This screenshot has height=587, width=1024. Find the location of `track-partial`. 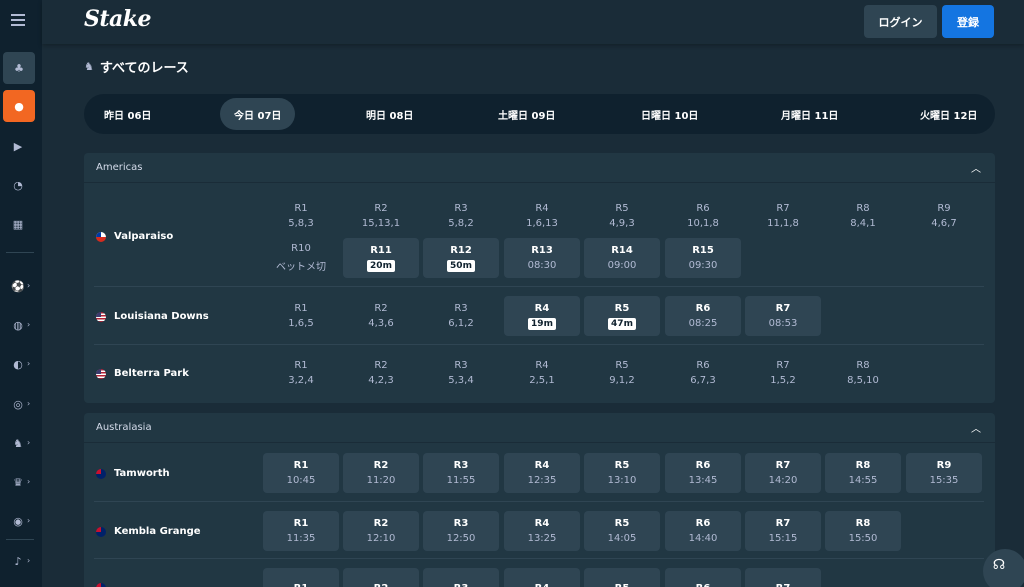

track-partial is located at coordinates (101, 585).